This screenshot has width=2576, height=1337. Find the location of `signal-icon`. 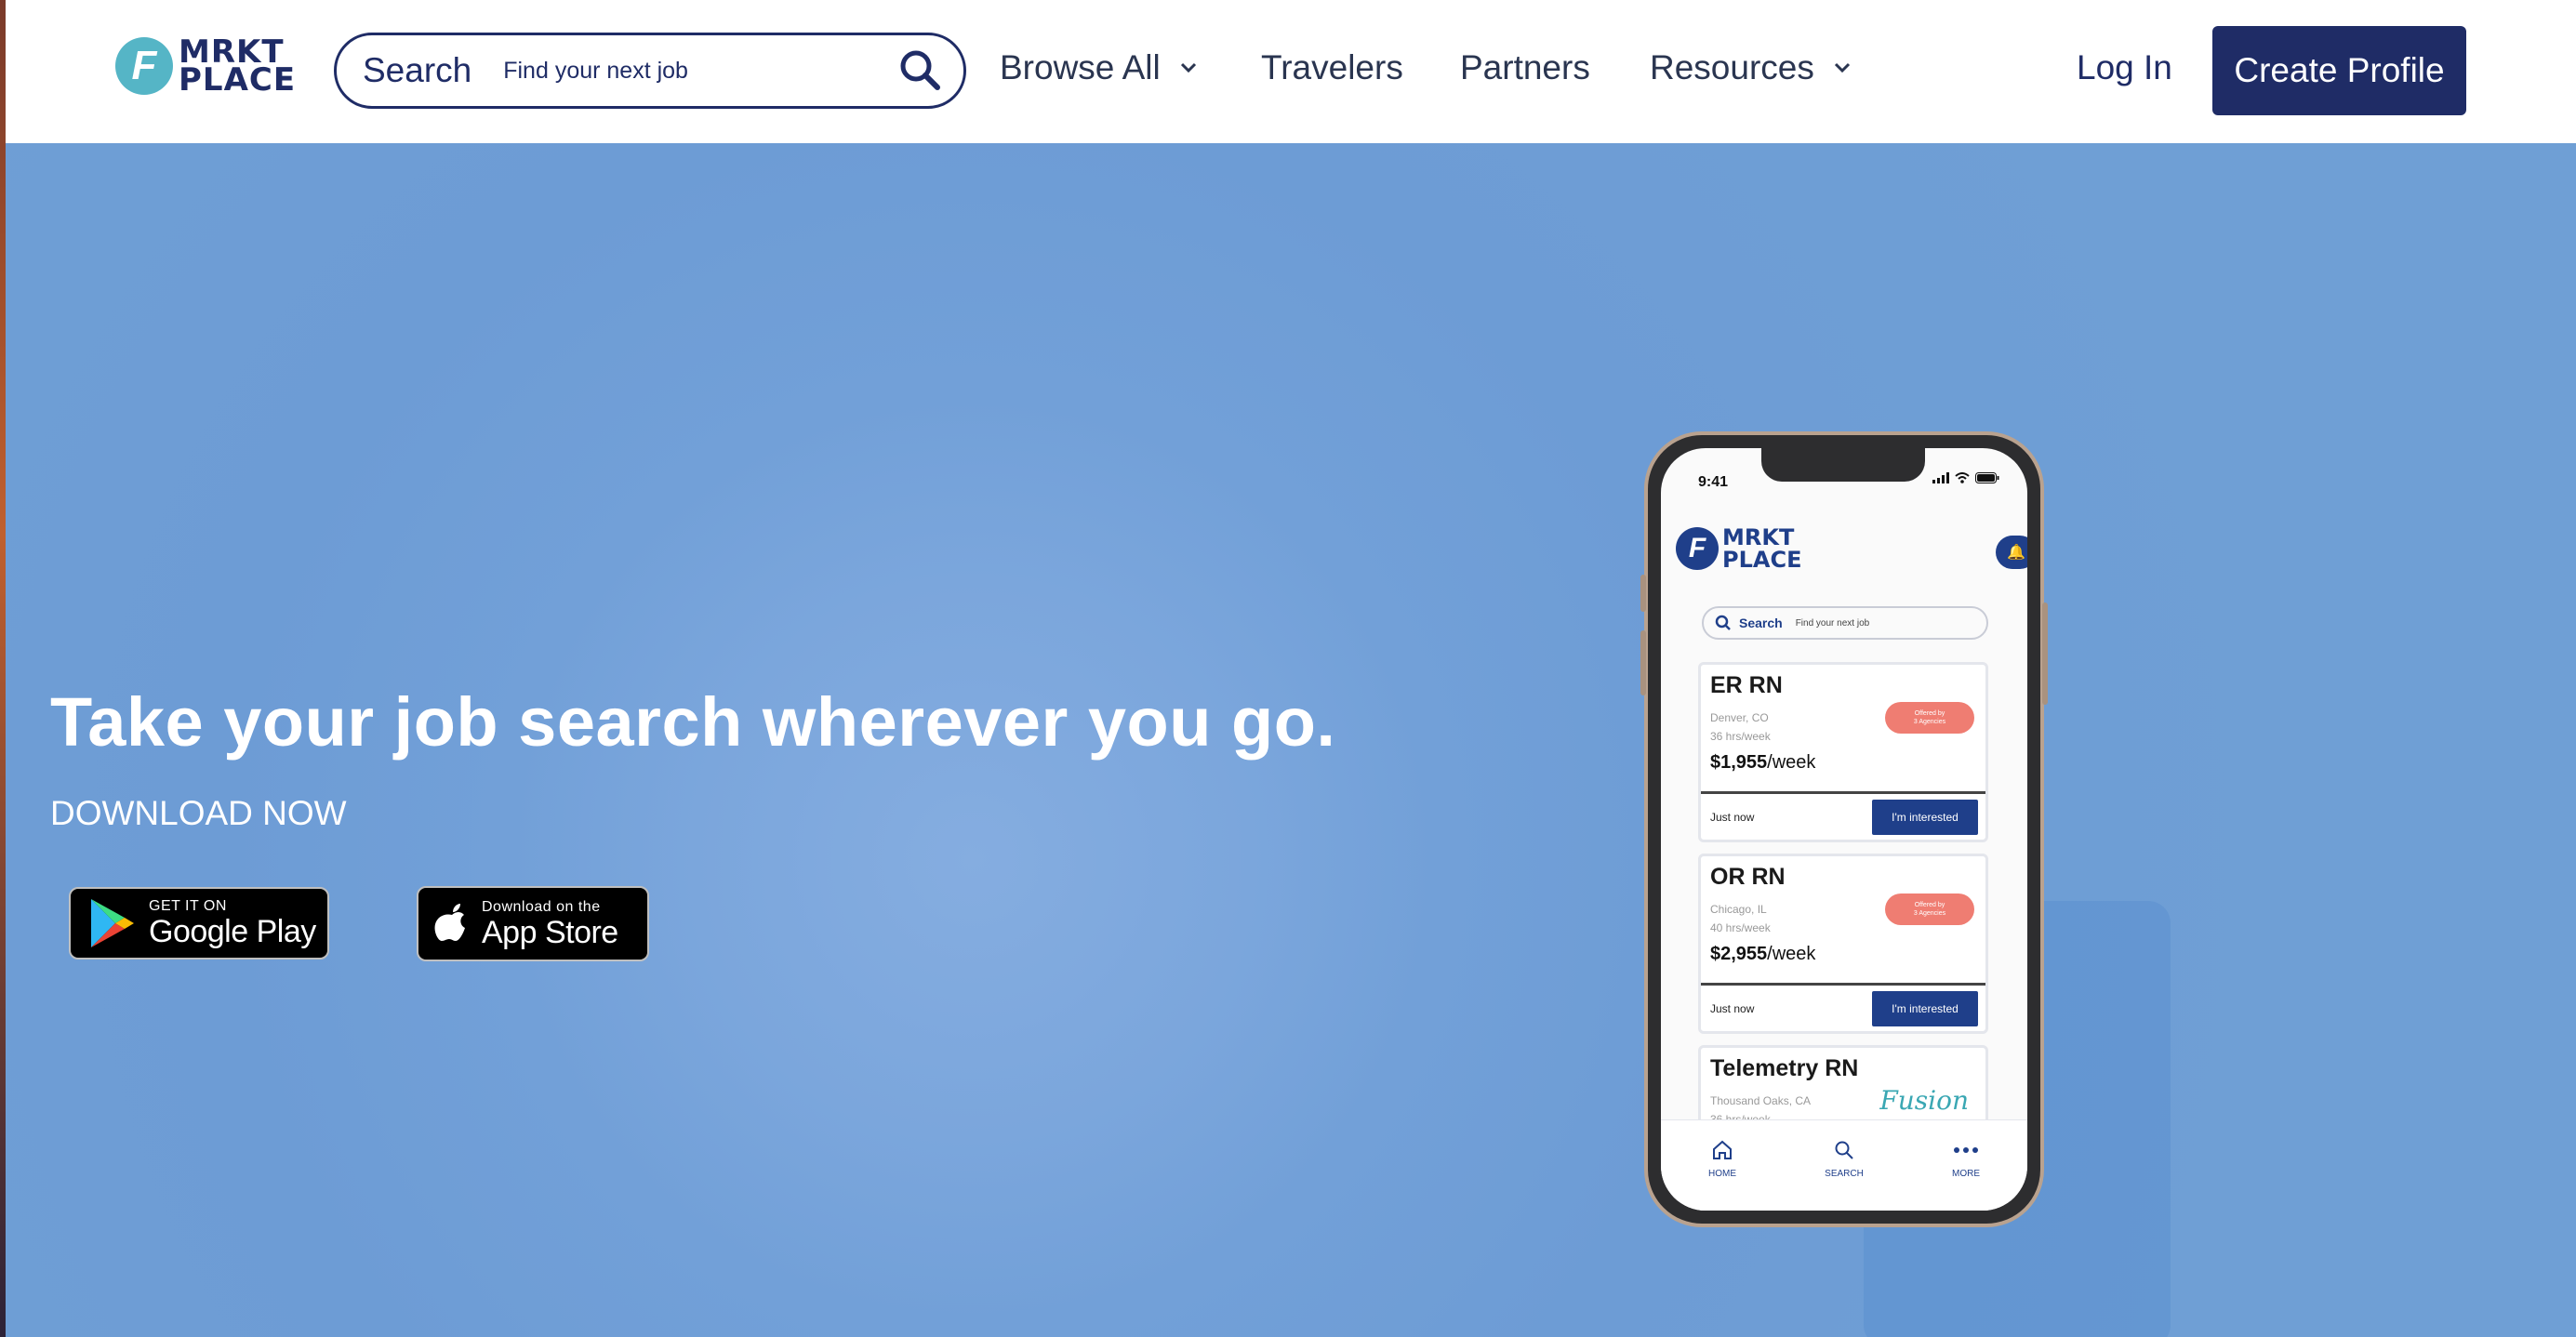

signal-icon is located at coordinates (1940, 477).